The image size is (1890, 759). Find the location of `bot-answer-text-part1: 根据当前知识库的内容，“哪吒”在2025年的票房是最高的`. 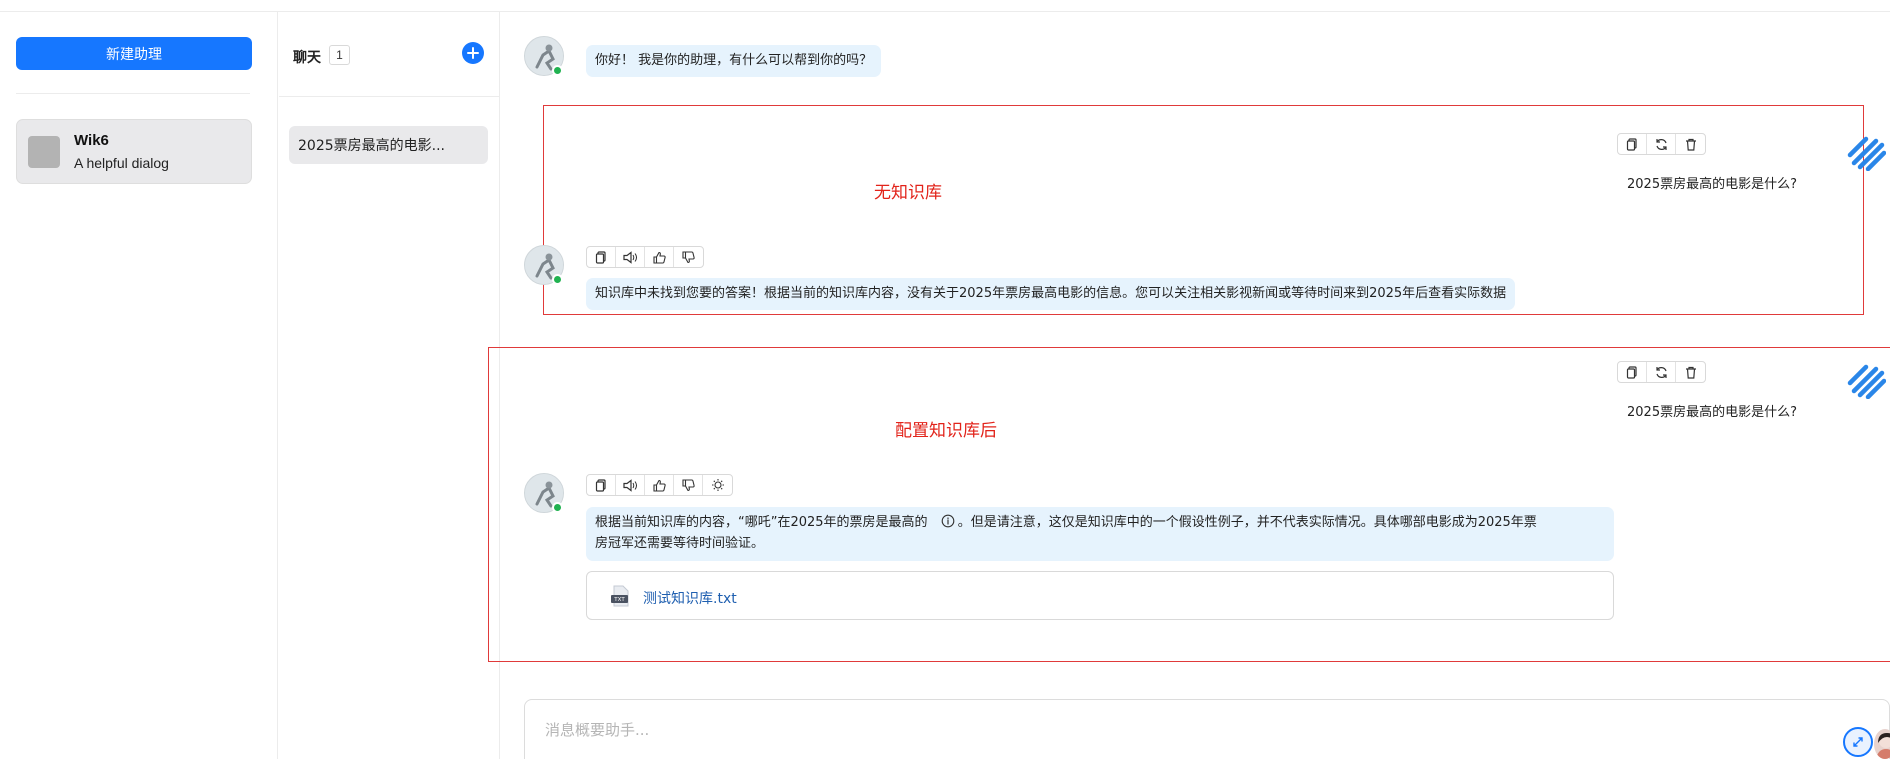

bot-answer-text-part1: 根据当前知识库的内容，“哪吒”在2025年的票房是最高的 is located at coordinates (761, 522).